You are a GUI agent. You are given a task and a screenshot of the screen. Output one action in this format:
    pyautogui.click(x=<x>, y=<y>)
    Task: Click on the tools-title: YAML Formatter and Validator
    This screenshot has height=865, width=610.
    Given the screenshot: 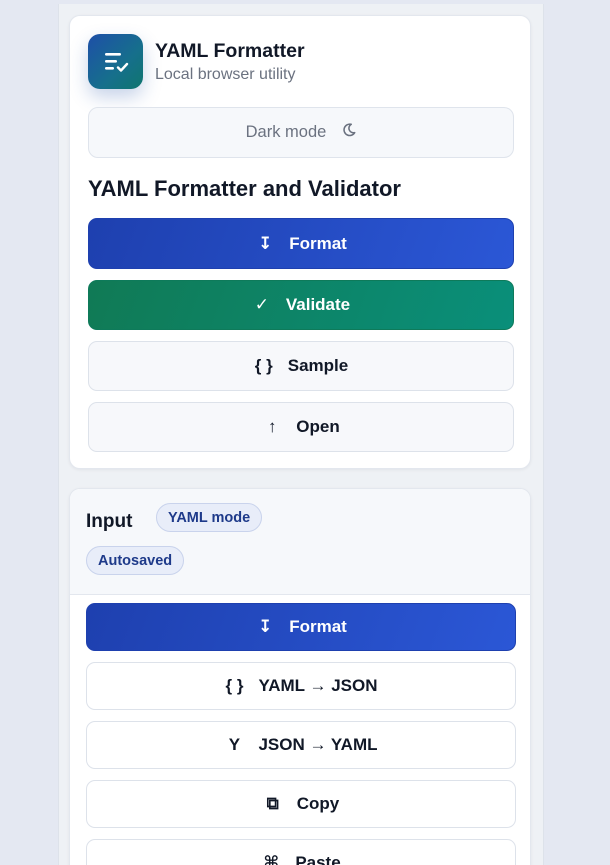 What is the action you would take?
    pyautogui.click(x=244, y=188)
    